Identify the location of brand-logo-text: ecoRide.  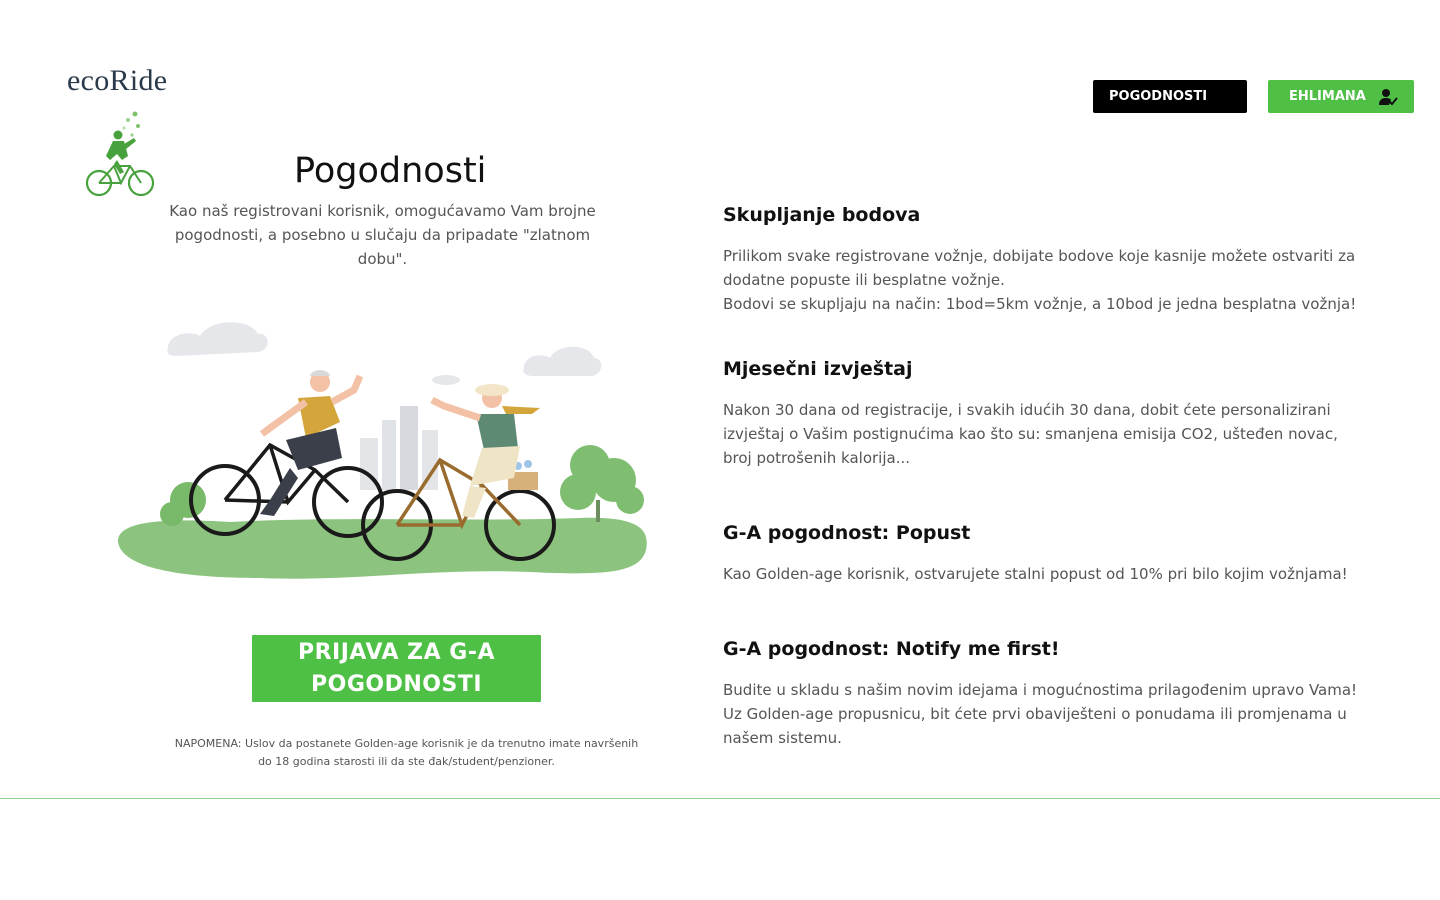
(117, 81).